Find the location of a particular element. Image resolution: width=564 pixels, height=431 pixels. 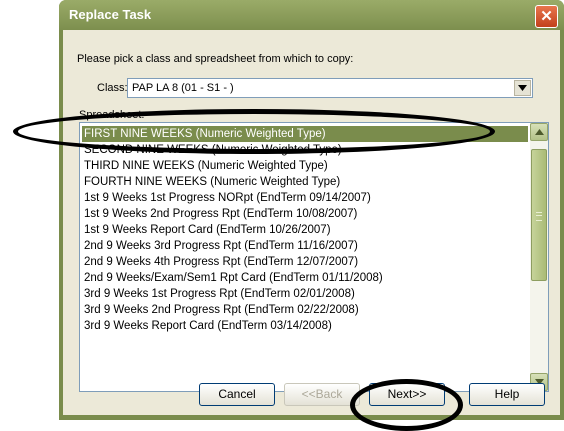

list-item: THIRD NINE WEEKS (Numeric Weighted Type) is located at coordinates (305, 166).